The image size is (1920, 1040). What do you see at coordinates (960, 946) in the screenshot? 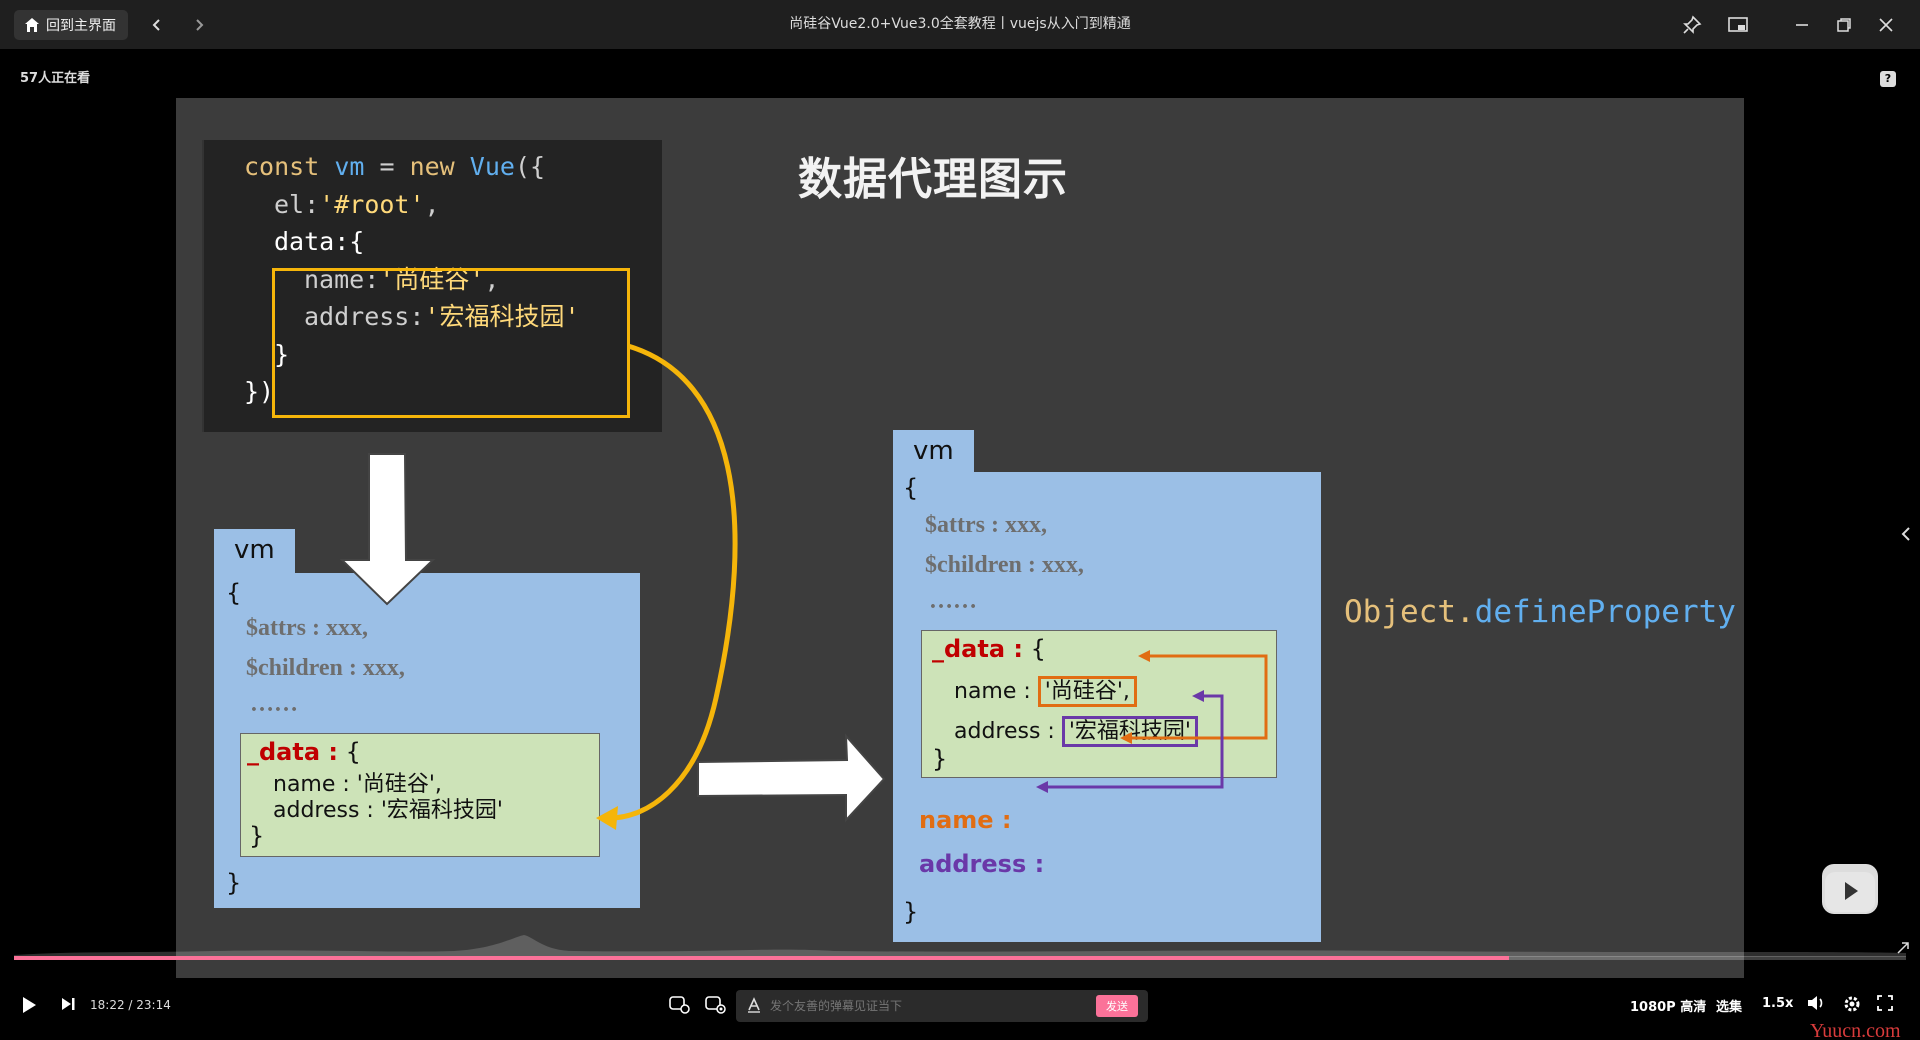
I see `heat-waveform` at bounding box center [960, 946].